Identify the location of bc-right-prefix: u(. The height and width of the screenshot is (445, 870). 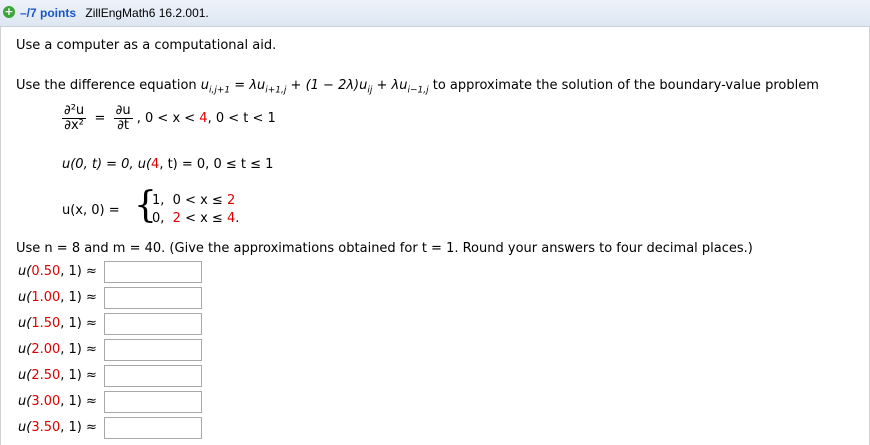
(144, 164).